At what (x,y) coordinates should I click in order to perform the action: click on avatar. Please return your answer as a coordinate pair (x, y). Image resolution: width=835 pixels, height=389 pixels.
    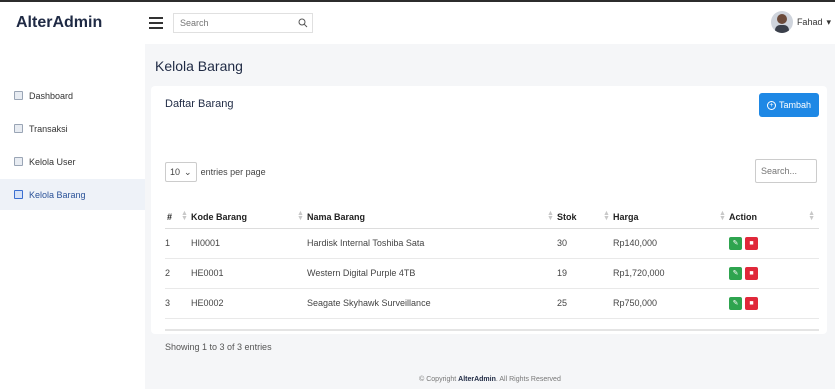
    Looking at the image, I should click on (781, 22).